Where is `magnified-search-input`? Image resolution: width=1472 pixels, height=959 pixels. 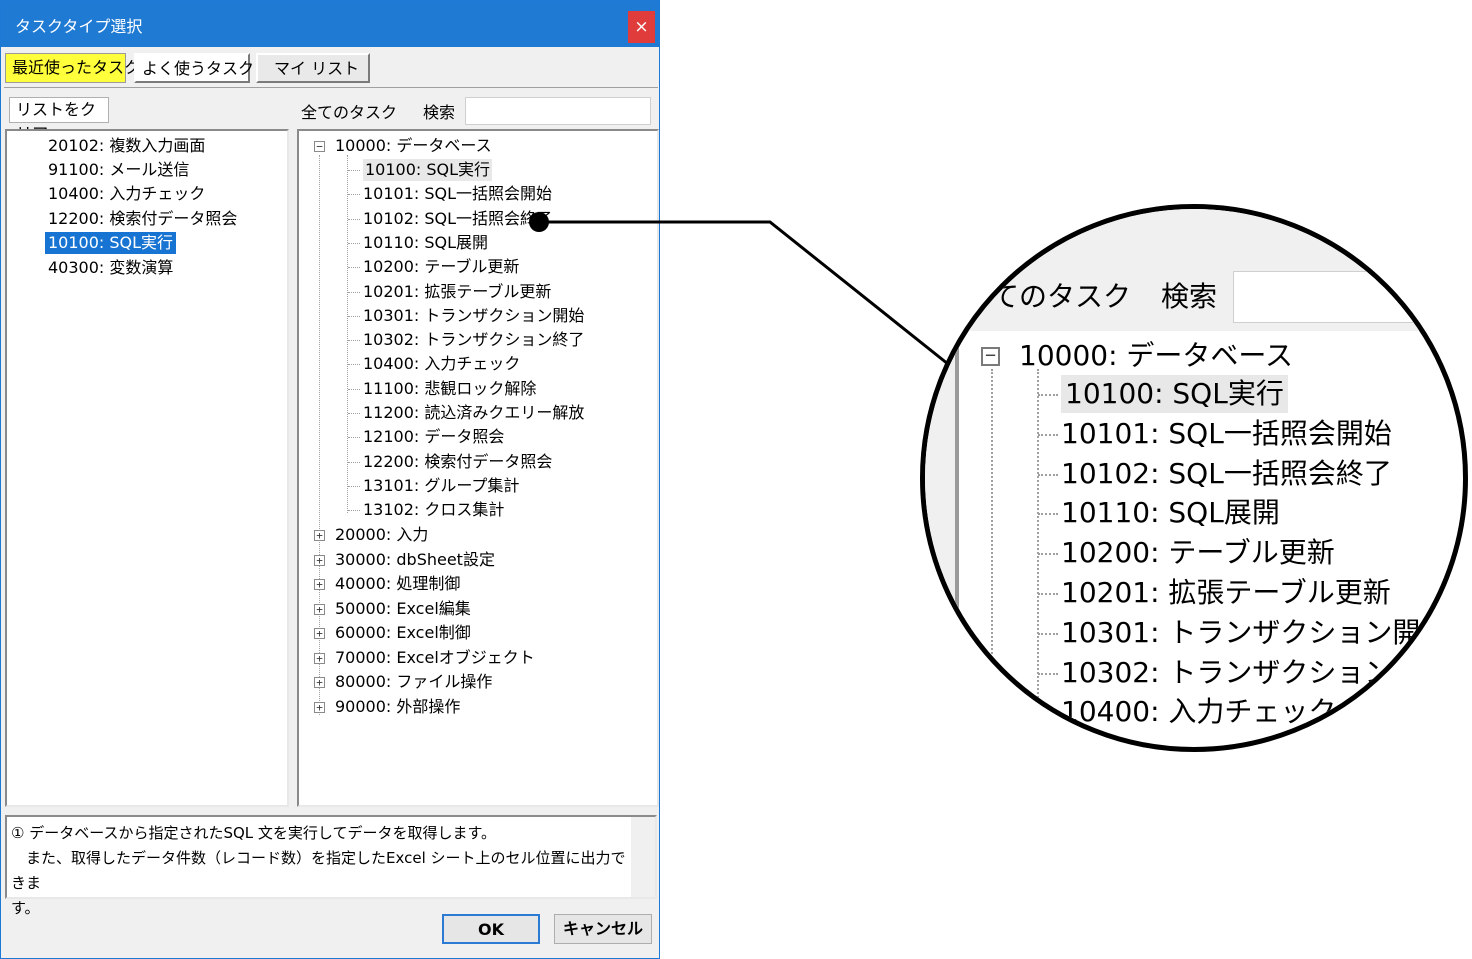 magnified-search-input is located at coordinates (1348, 297).